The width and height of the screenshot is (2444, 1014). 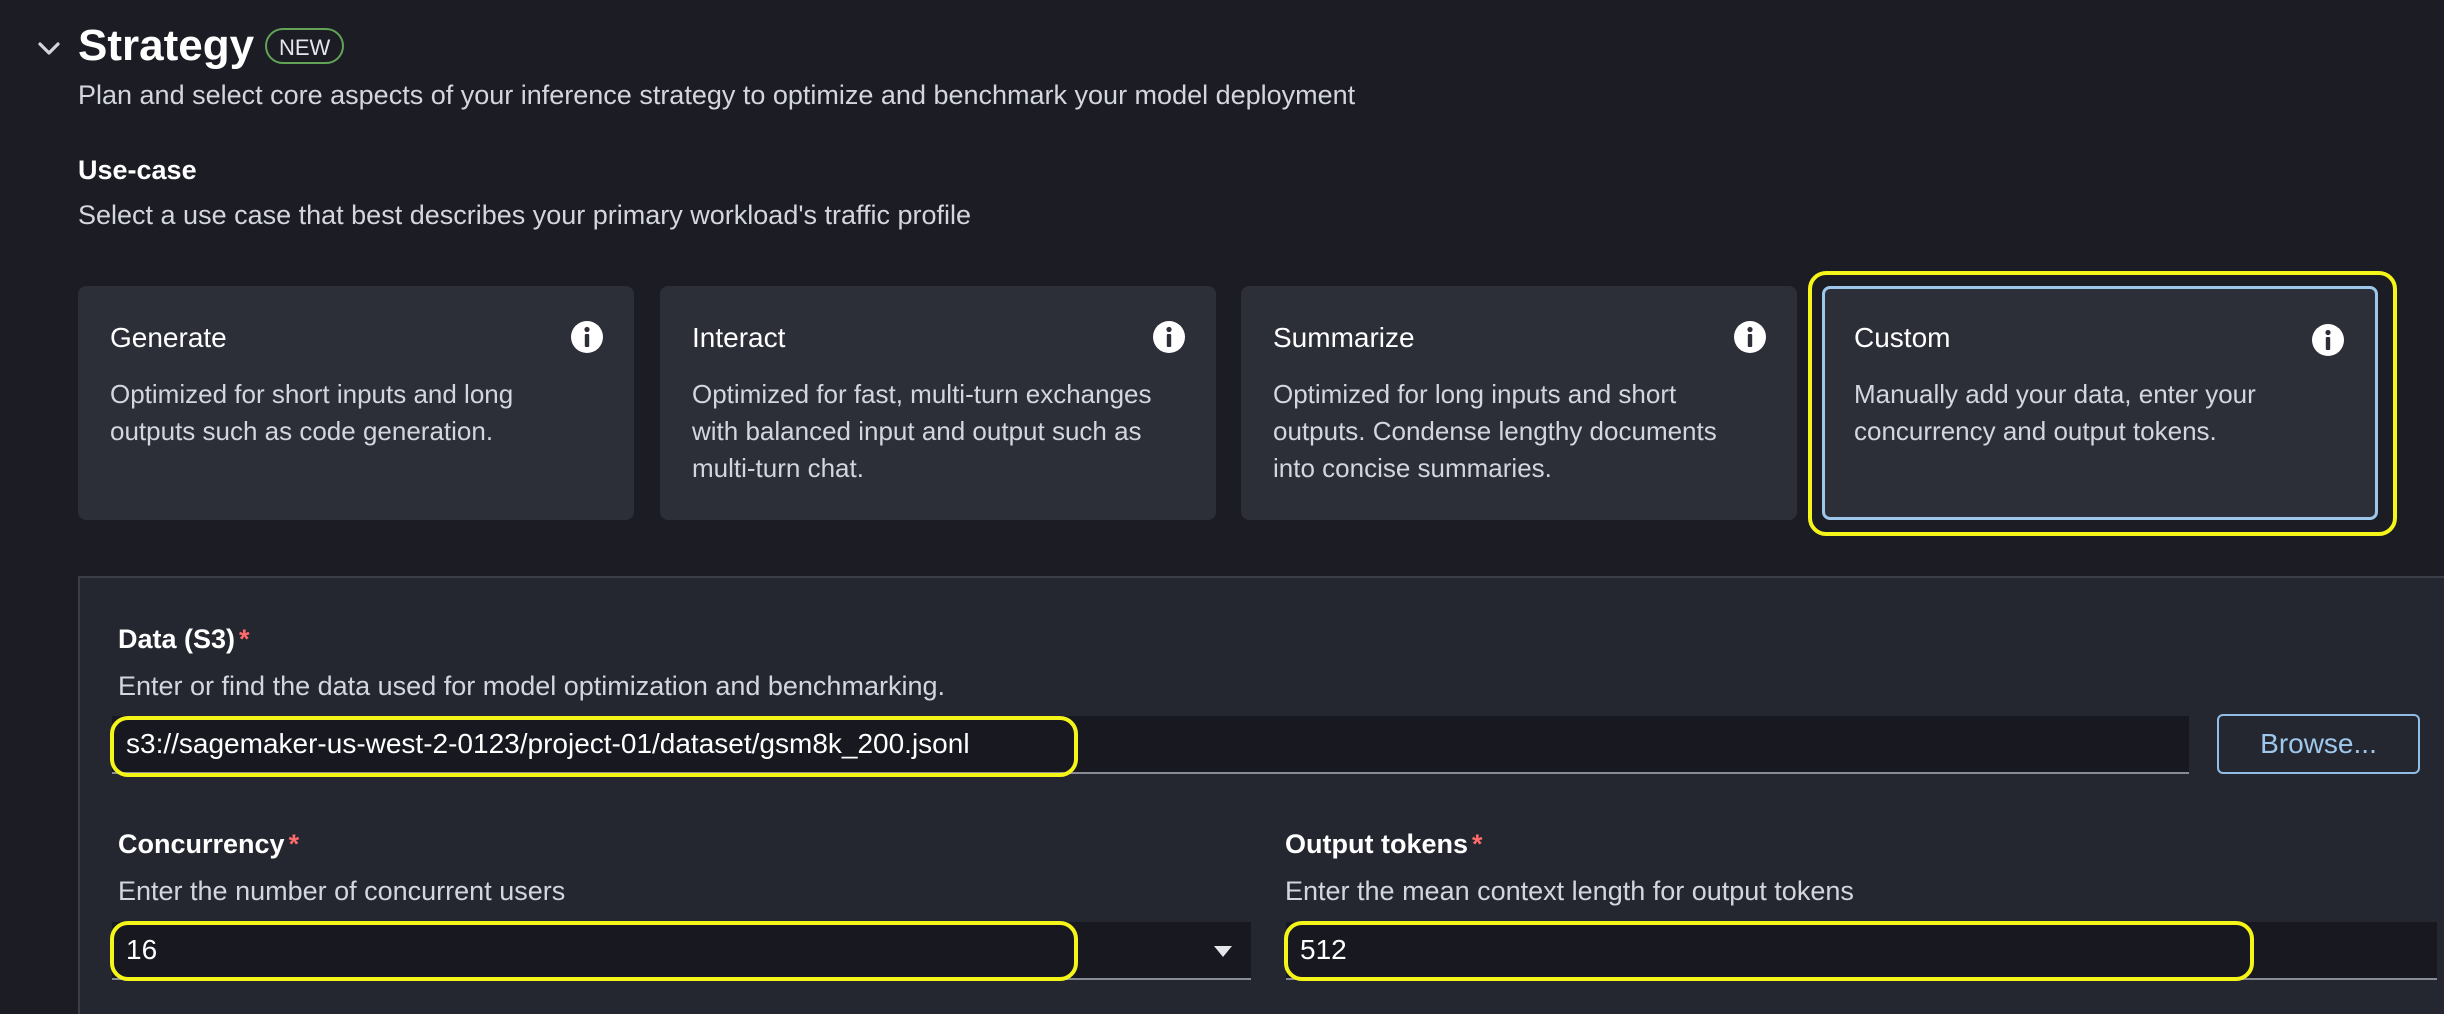 I want to click on output-tokens-label: Output tokens *, so click(x=1384, y=844).